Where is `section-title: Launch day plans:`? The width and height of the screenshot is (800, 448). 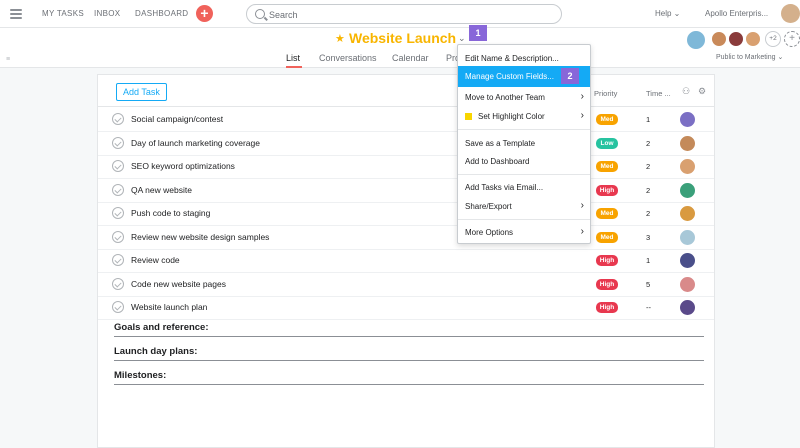
section-title: Launch day plans: is located at coordinates (155, 351).